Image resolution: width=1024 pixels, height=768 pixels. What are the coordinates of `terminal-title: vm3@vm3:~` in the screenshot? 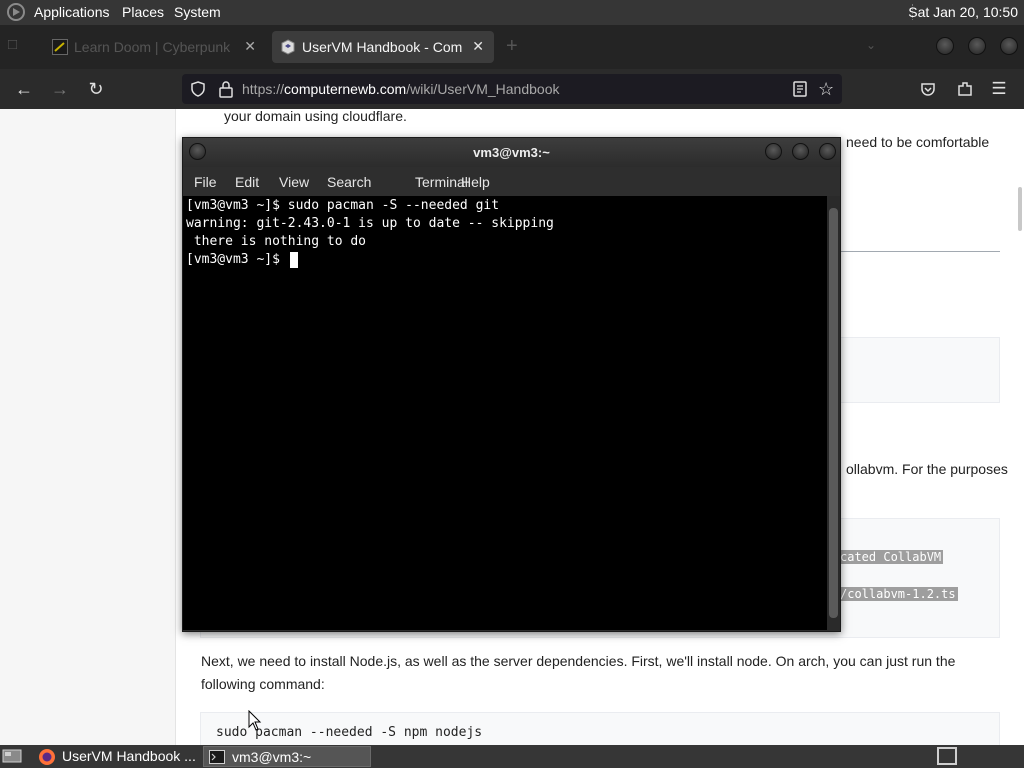 It's located at (511, 152).